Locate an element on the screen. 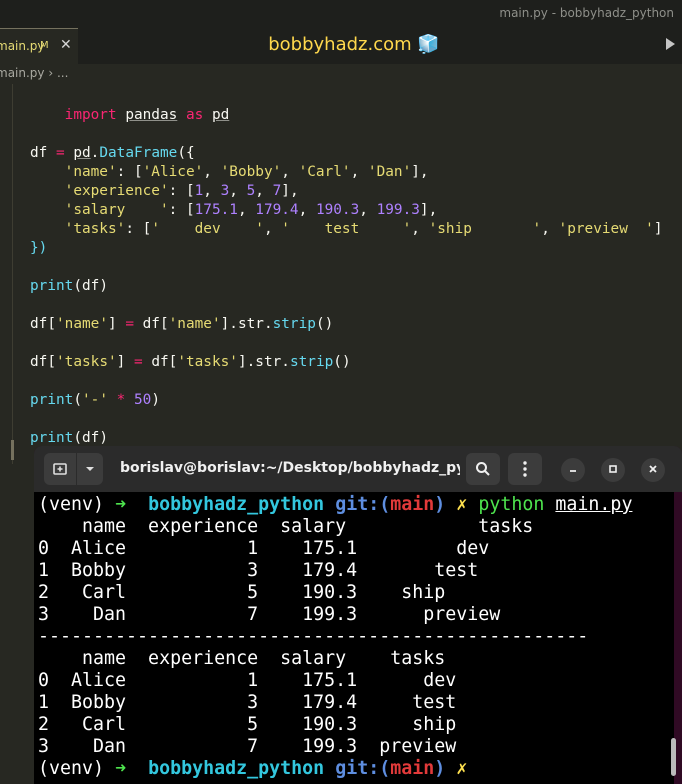 The height and width of the screenshot is (784, 682). maximize-button is located at coordinates (613, 470).